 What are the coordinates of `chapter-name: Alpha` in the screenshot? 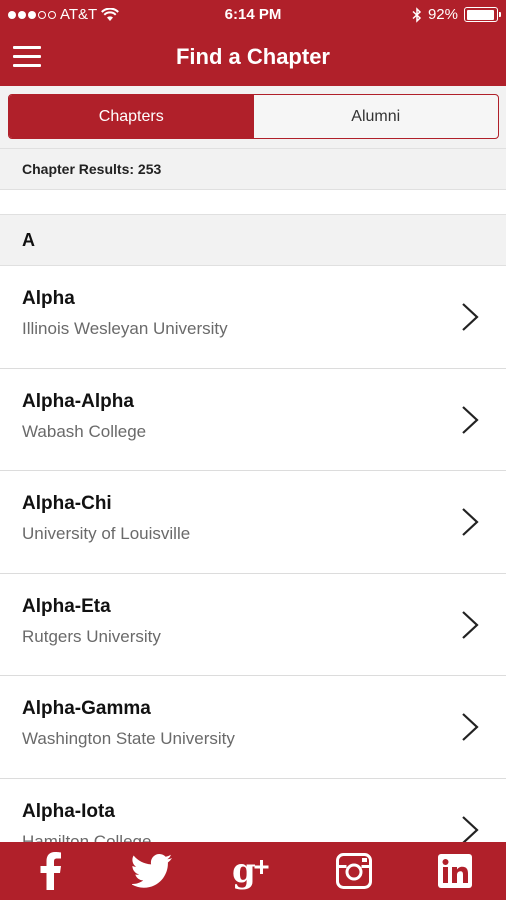 It's located at (48, 298).